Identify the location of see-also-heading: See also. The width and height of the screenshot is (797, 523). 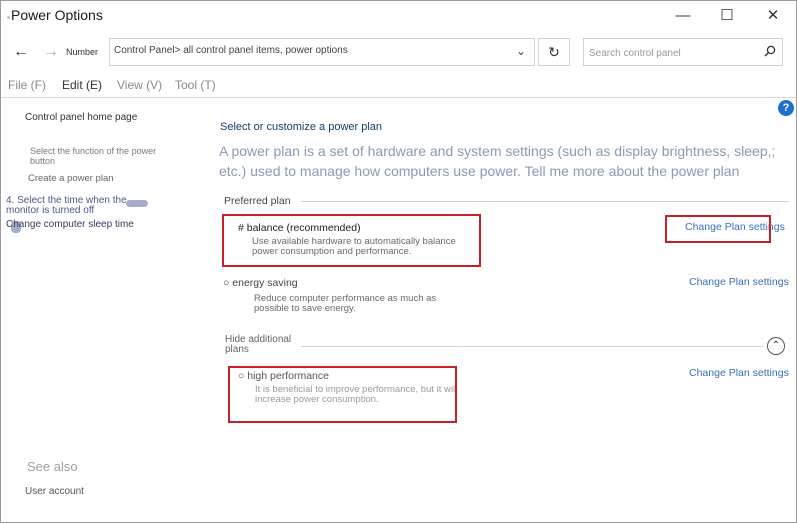
(52, 466).